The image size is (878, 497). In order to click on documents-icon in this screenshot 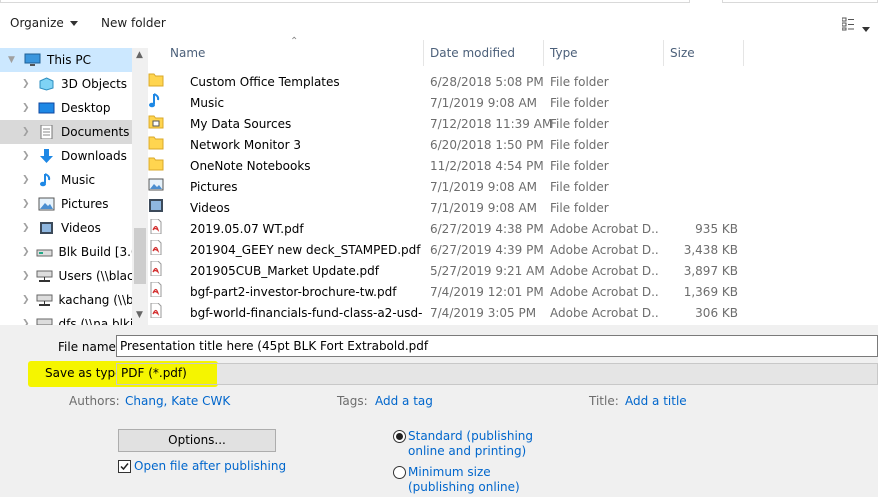, I will do `click(46, 132)`.